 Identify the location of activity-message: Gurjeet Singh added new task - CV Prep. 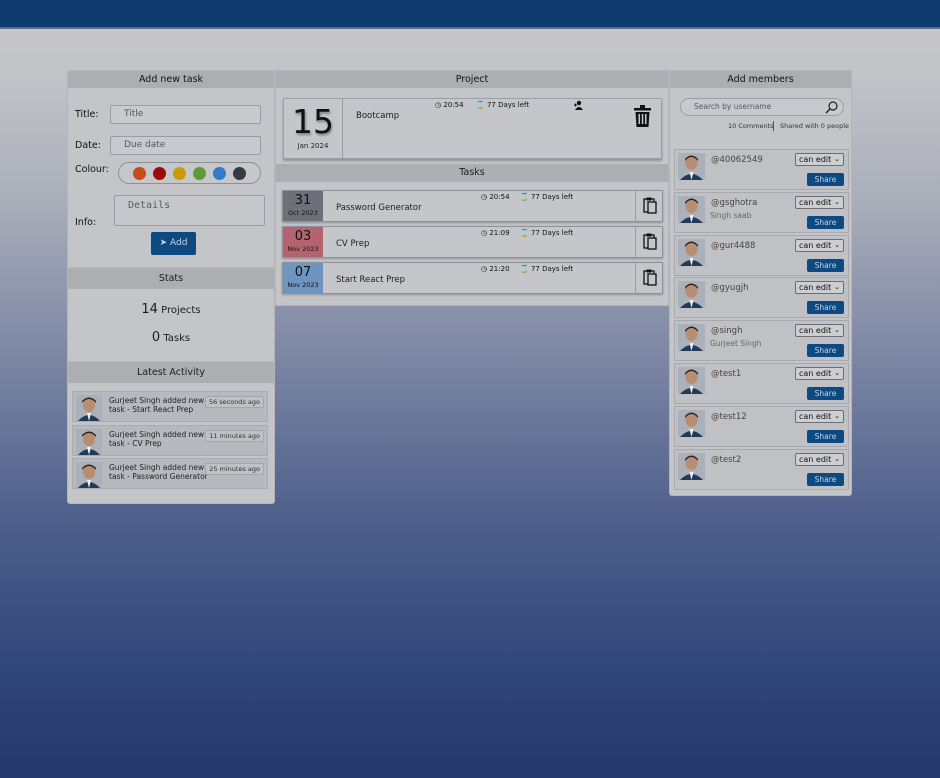
(157, 439).